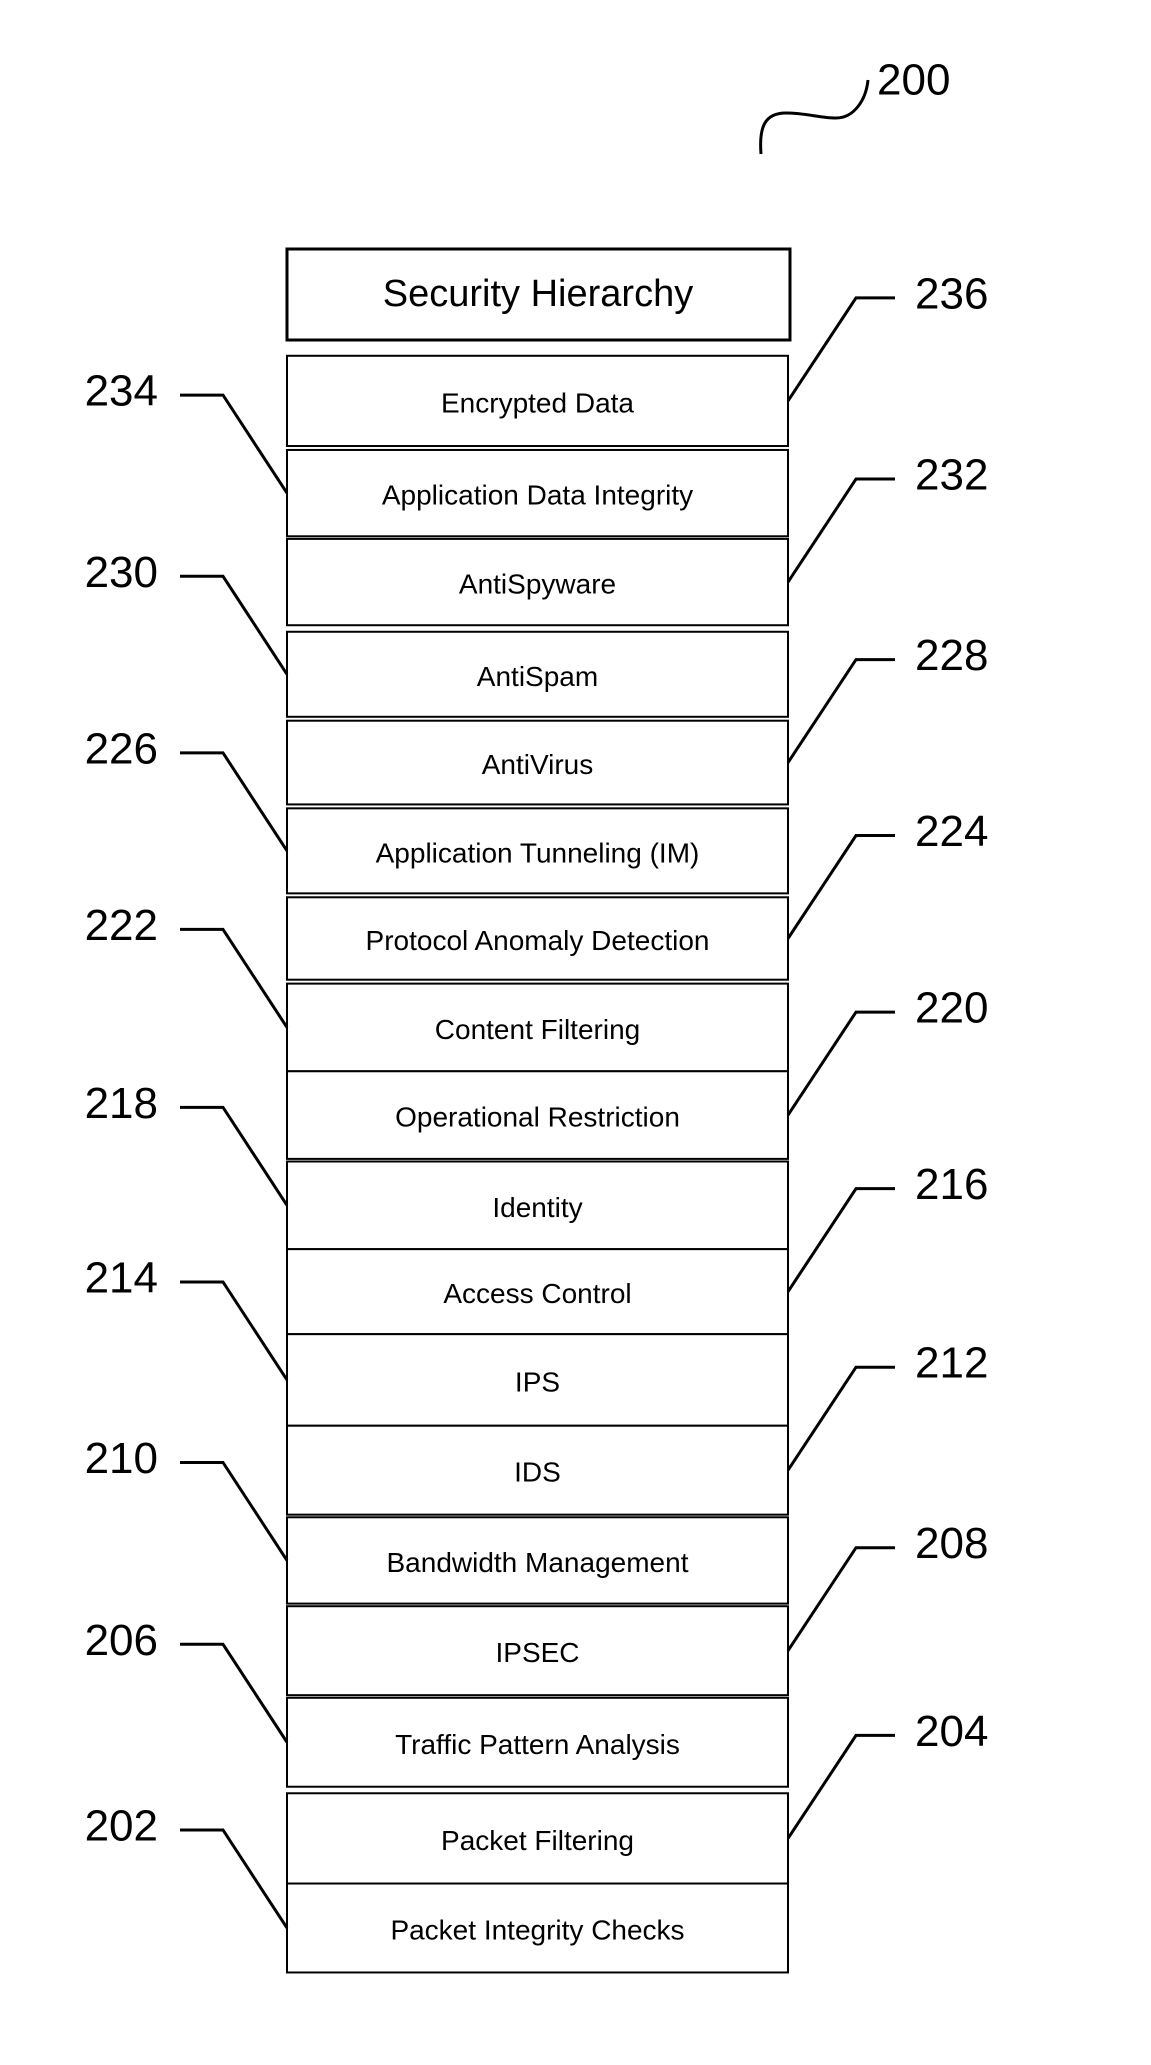 The image size is (1151, 2065). I want to click on hierarchy-title: Security Hierarchy, so click(538, 294).